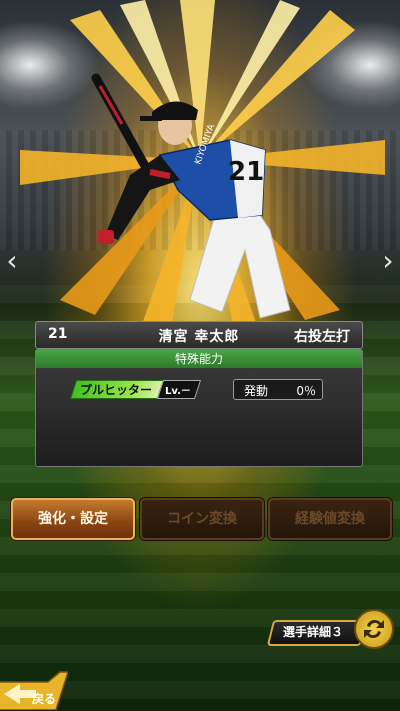 This screenshot has width=400, height=711. What do you see at coordinates (278, 389) in the screenshot?
I see `trigger-rate: 発動 0％` at bounding box center [278, 389].